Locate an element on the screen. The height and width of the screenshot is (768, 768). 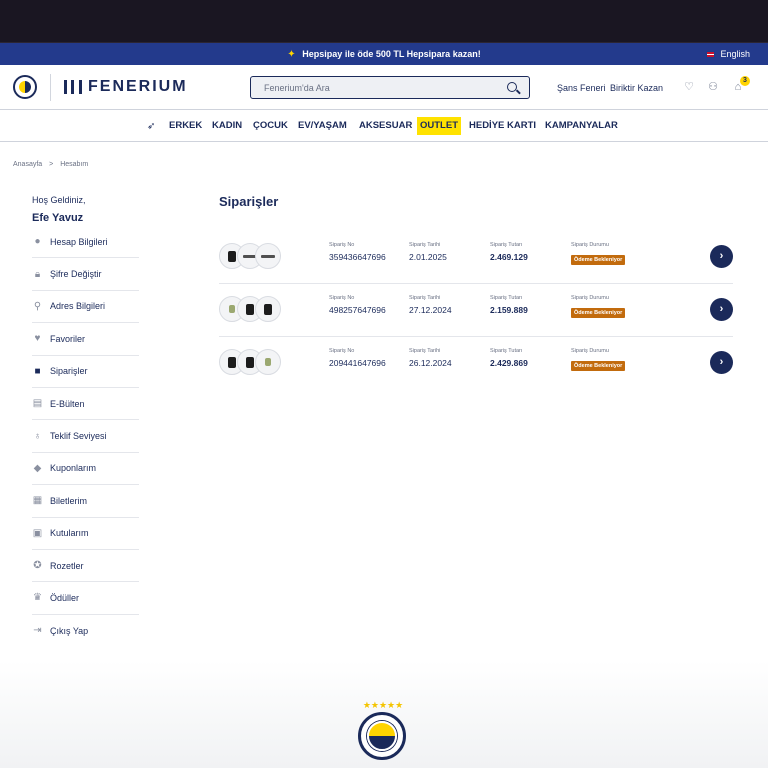
search-icon is located at coordinates (512, 87).